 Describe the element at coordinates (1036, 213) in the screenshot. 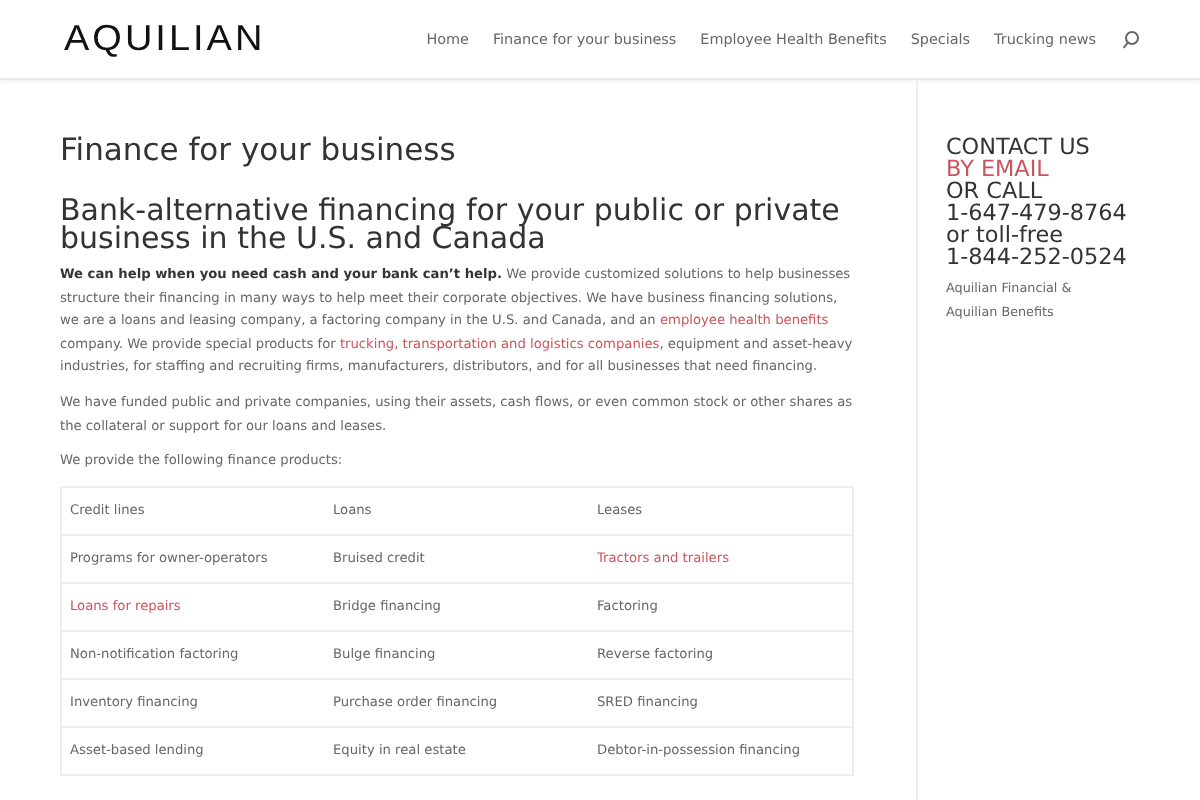

I see `contact-text: 1-647-479-8764` at that location.